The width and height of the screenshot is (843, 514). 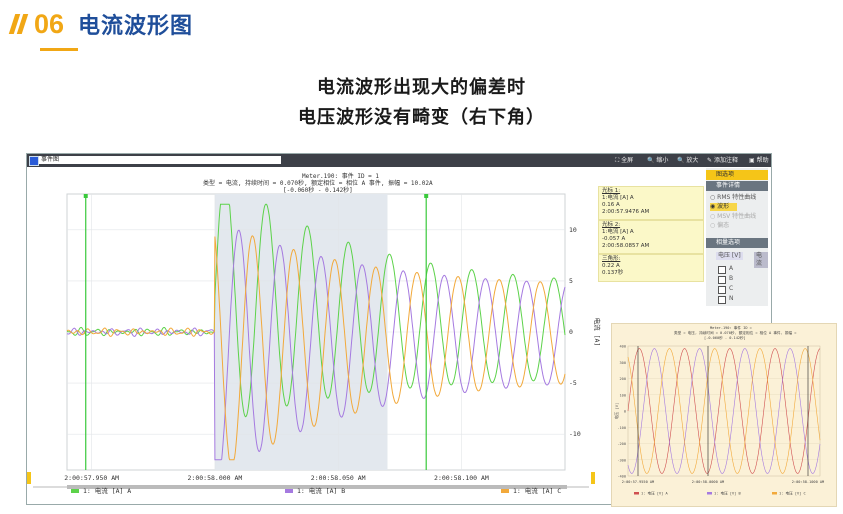 What do you see at coordinates (421, 87) in the screenshot?
I see `caption-line-1: 电流波形出现大的偏差时` at bounding box center [421, 87].